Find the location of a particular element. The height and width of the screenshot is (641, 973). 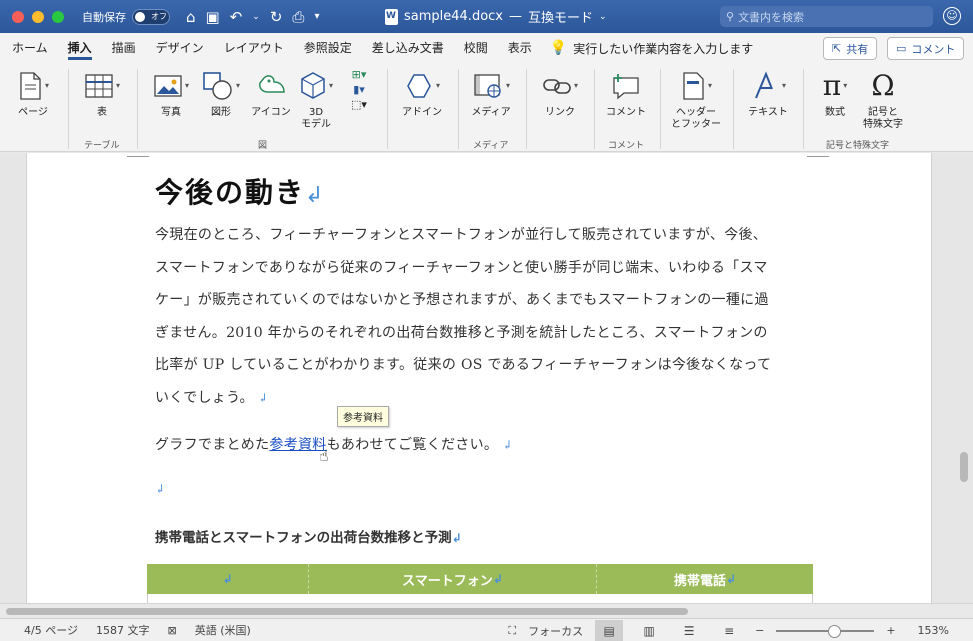

table-caption: 携帯電話とスマートフォンの出荷台数推移と予測↲ is located at coordinates (308, 536).